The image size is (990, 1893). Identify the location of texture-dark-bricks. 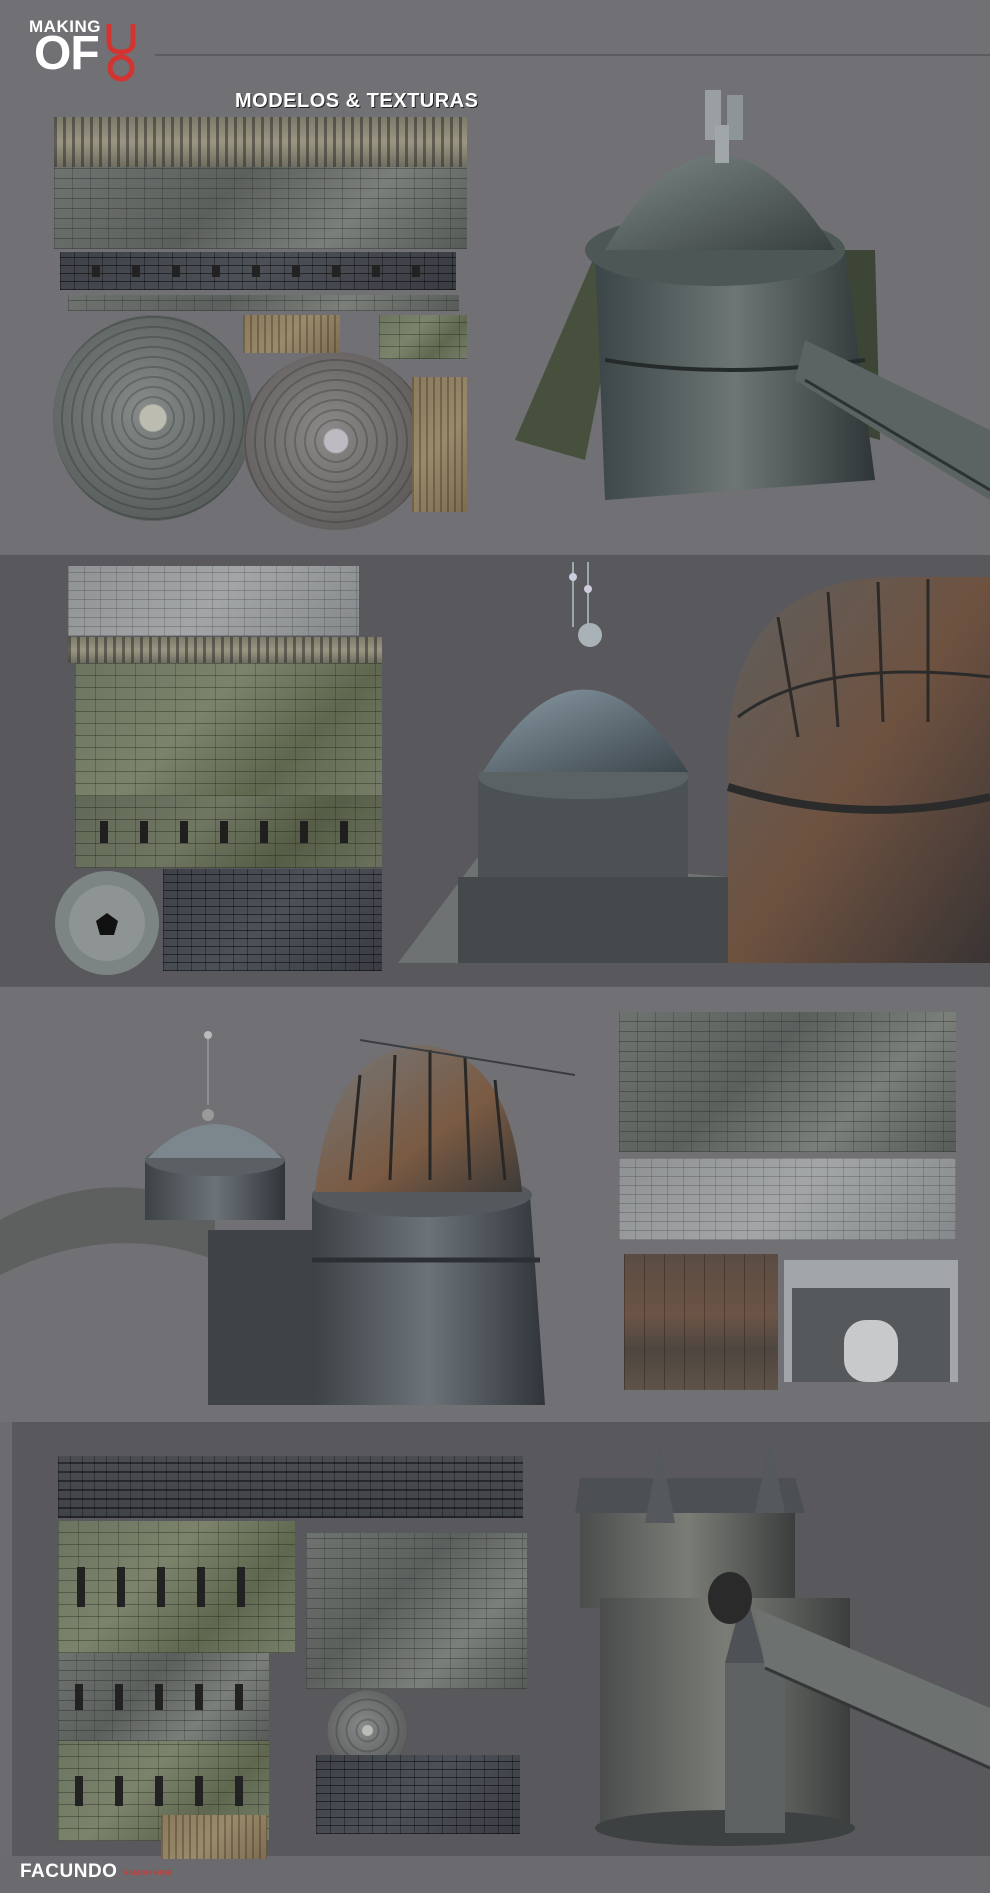
(418, 1794).